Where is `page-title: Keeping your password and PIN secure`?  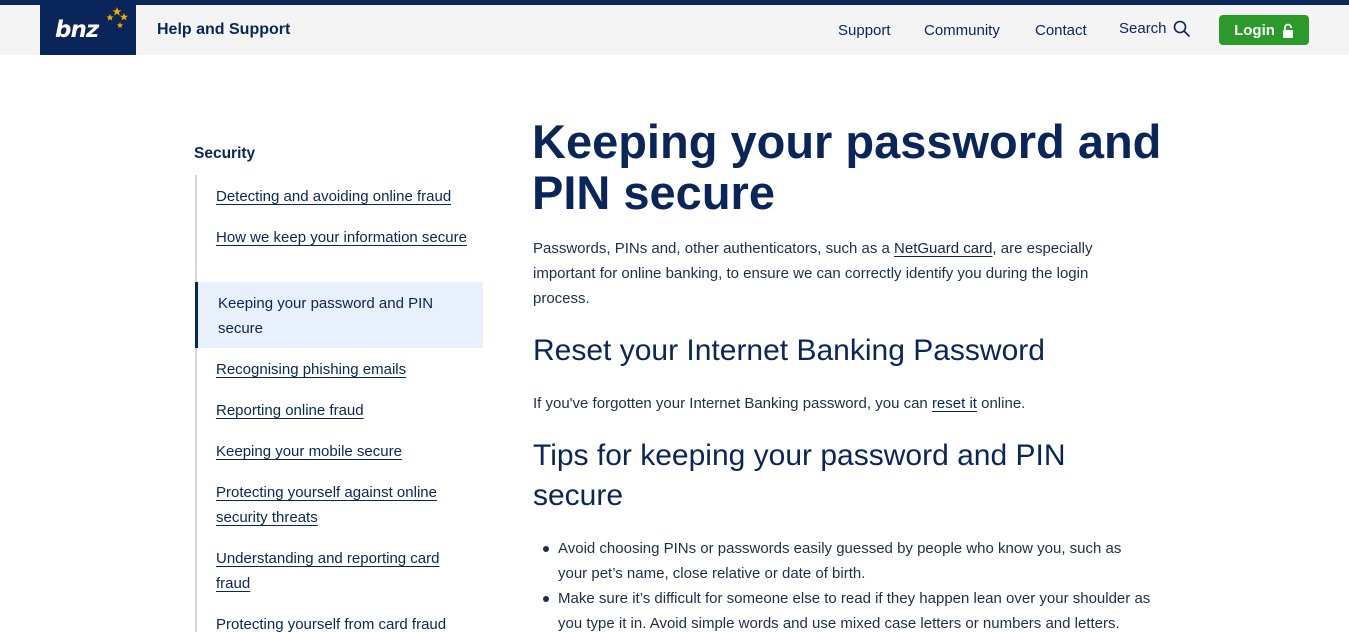 page-title: Keeping your password and PIN secure is located at coordinates (847, 167).